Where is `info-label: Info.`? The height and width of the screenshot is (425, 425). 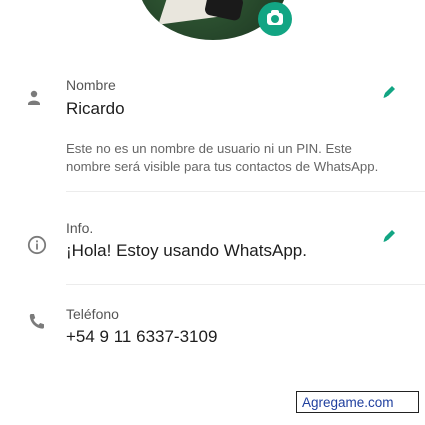 info-label: Info. is located at coordinates (80, 228).